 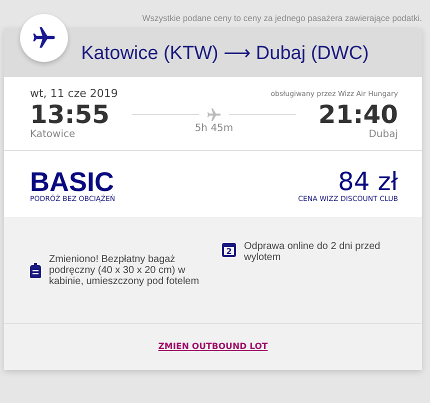 I want to click on arrival-city: Dubaj, so click(x=383, y=134).